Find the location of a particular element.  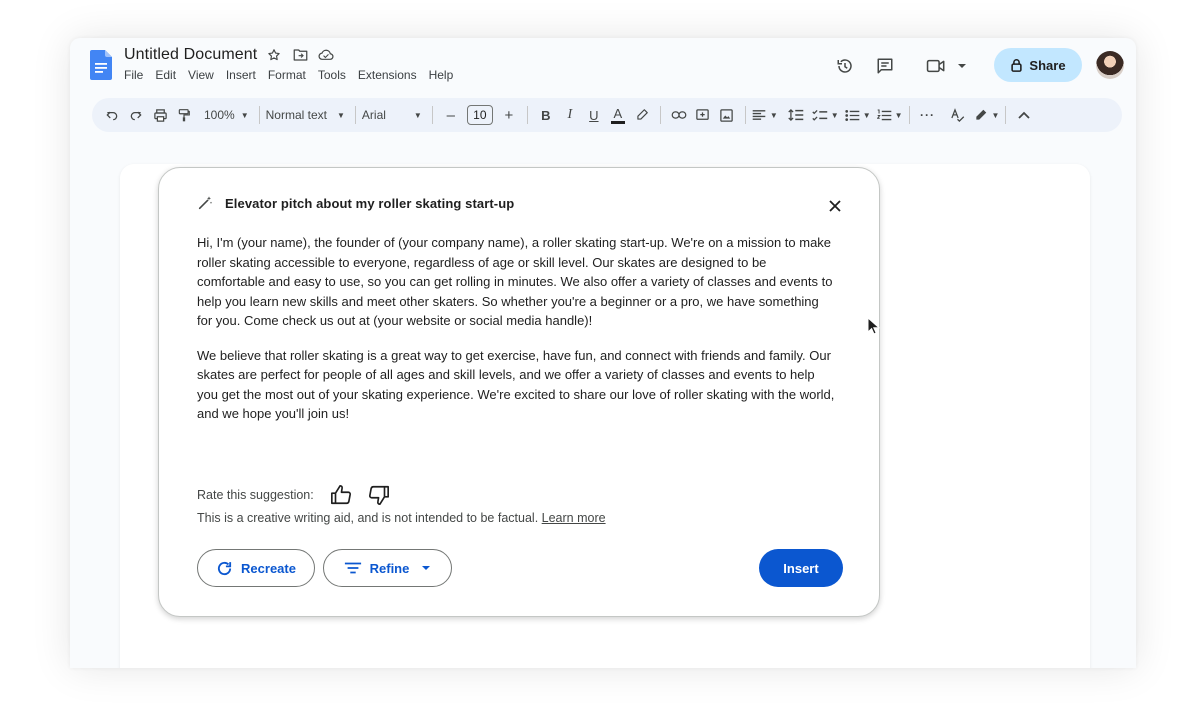

line-spacing-icon is located at coordinates (796, 115).